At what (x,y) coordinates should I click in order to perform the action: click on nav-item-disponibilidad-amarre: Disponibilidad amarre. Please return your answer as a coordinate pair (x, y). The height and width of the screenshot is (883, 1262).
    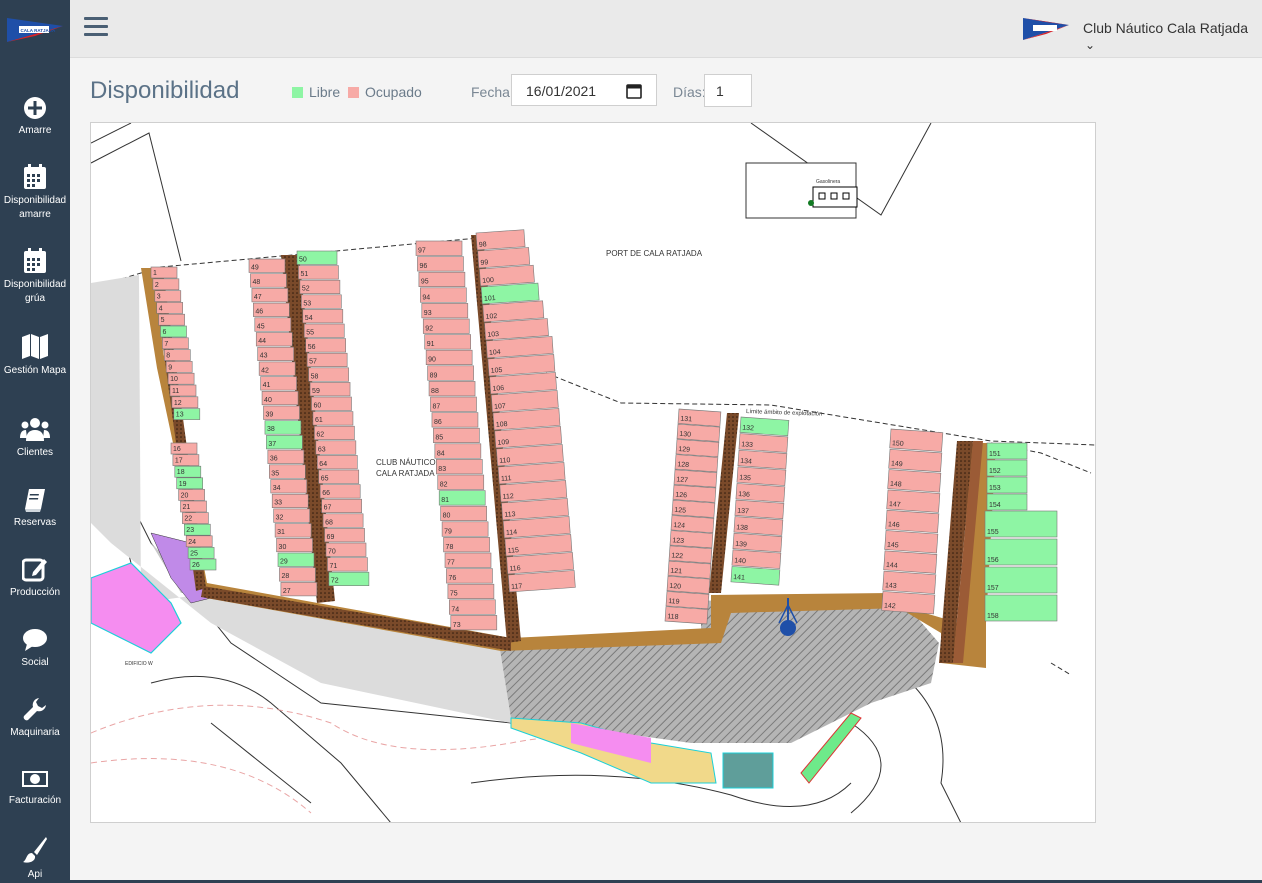
    Looking at the image, I should click on (35, 193).